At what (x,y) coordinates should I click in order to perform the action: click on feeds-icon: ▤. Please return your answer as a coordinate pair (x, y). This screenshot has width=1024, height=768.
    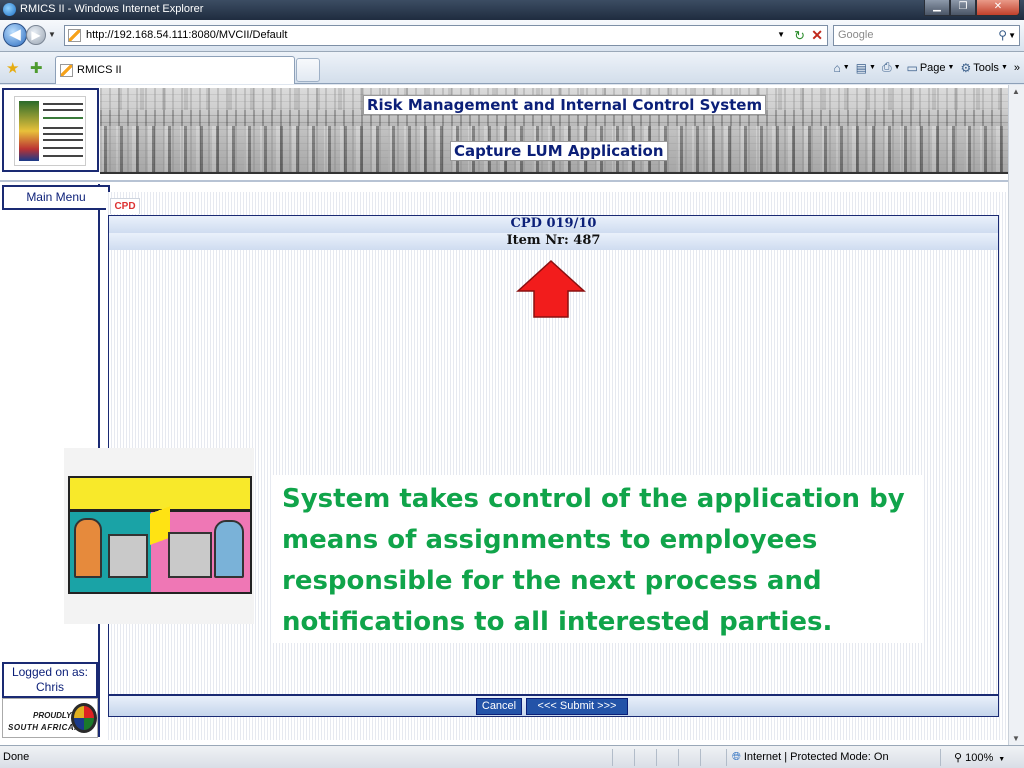
    Looking at the image, I should click on (861, 67).